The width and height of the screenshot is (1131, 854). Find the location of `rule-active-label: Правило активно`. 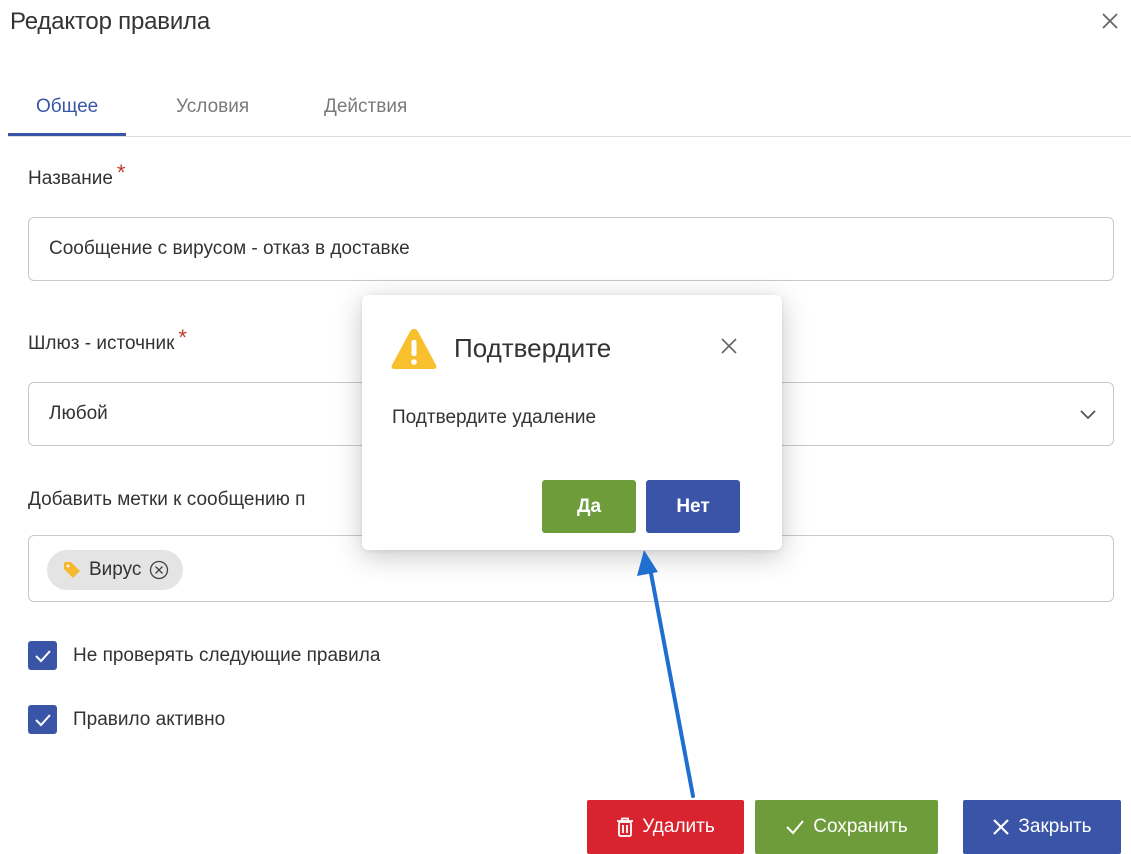

rule-active-label: Правило активно is located at coordinates (149, 719).